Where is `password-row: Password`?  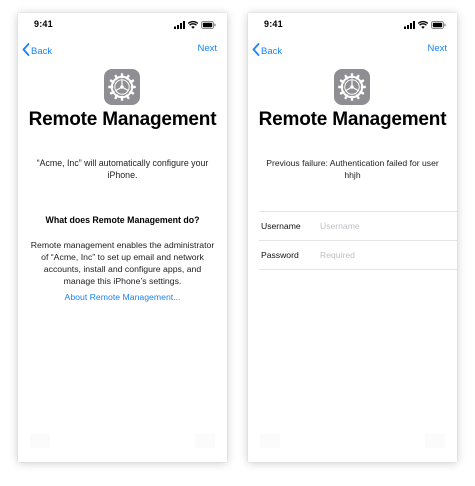 password-row: Password is located at coordinates (358, 255).